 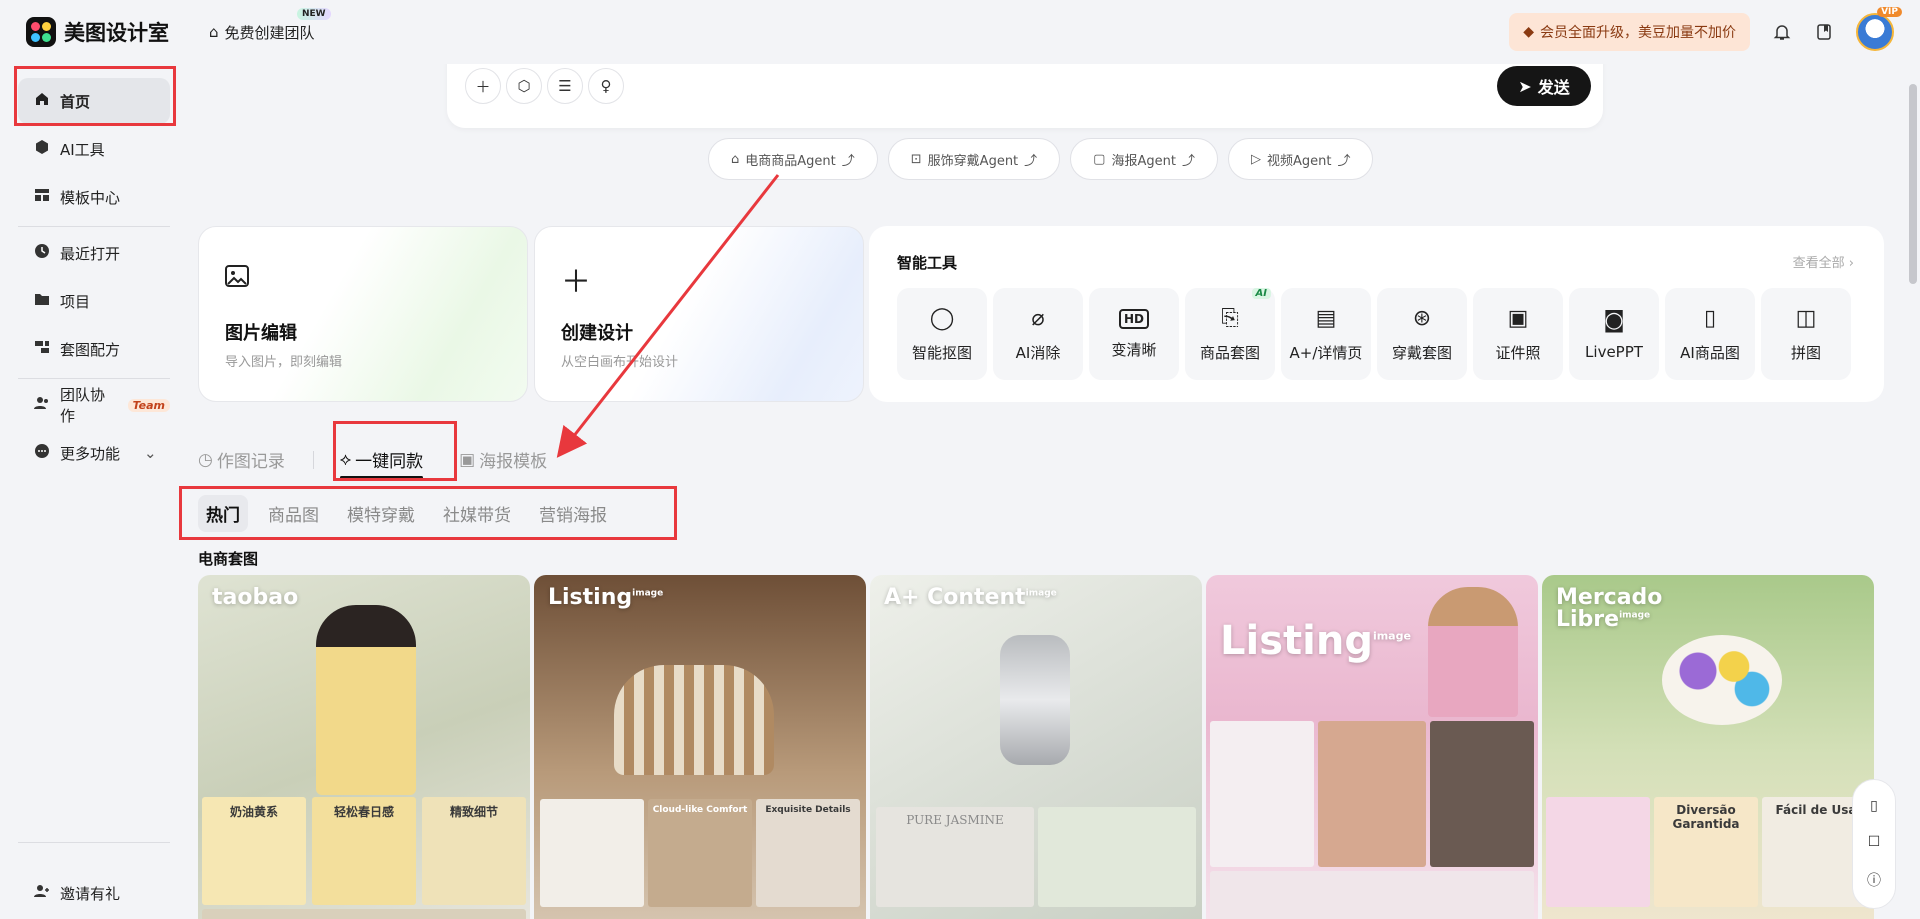 I want to click on subtab-product: 商品图, so click(x=293, y=513).